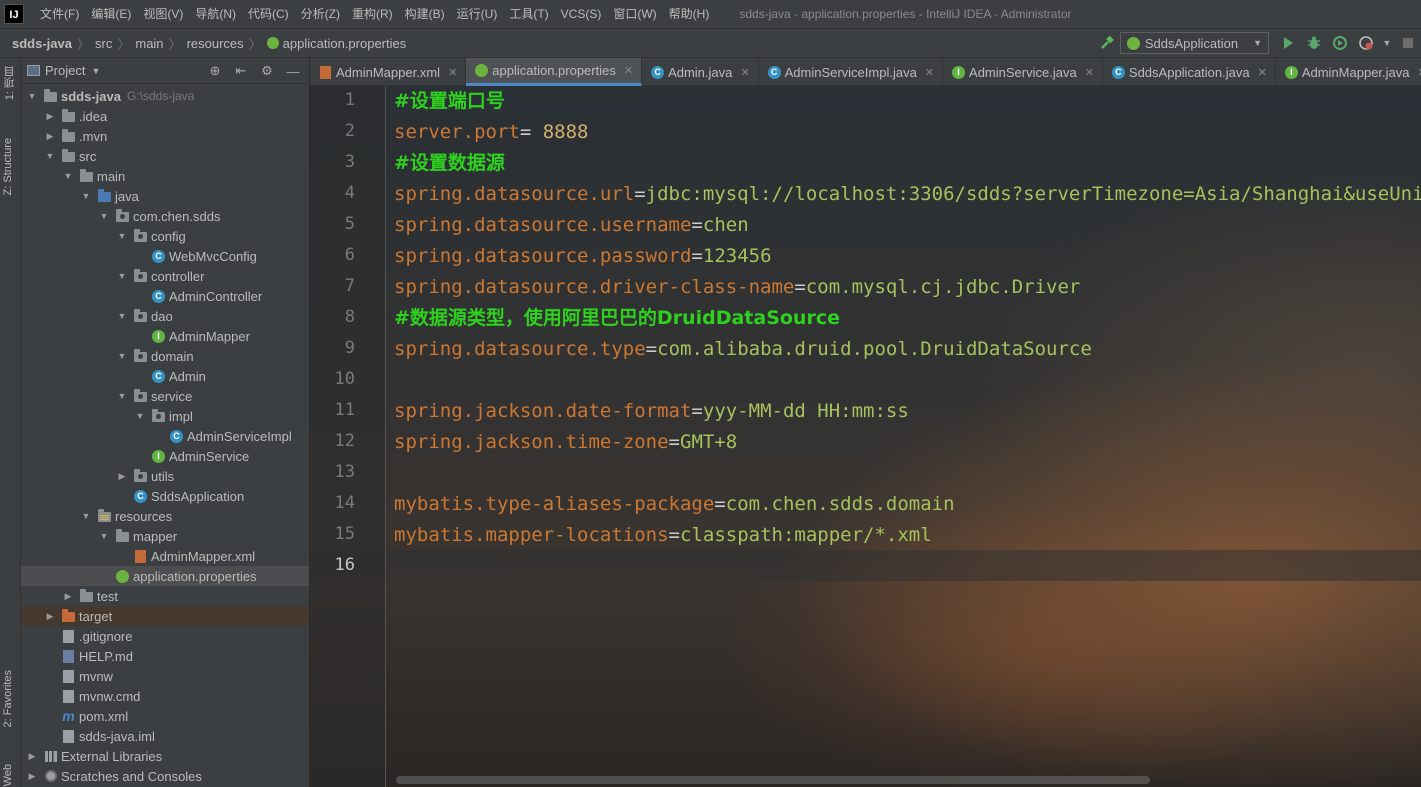  What do you see at coordinates (165, 416) in the screenshot?
I see `tree-node: ▼ impl` at bounding box center [165, 416].